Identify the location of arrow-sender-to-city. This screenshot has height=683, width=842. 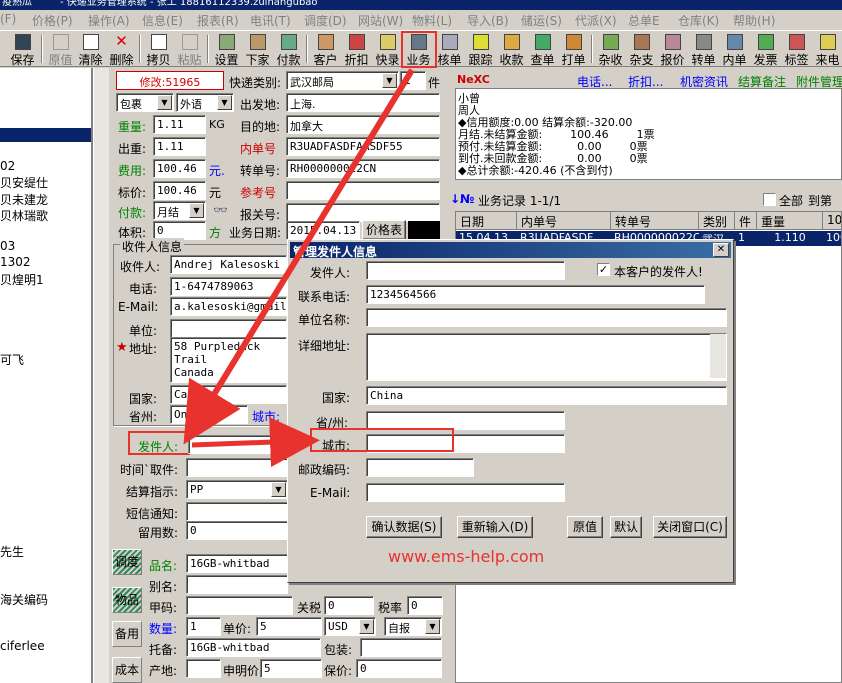
(255, 442).